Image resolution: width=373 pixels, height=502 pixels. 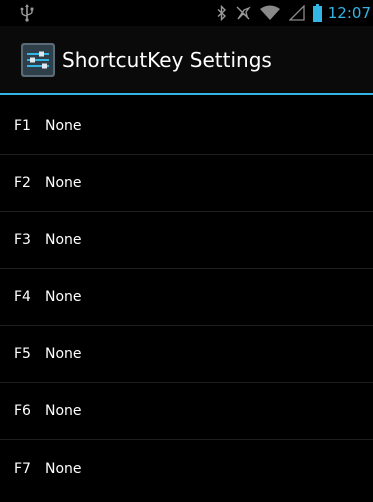 I want to click on action-bar: ShortcutKey Settings, so click(x=186, y=60).